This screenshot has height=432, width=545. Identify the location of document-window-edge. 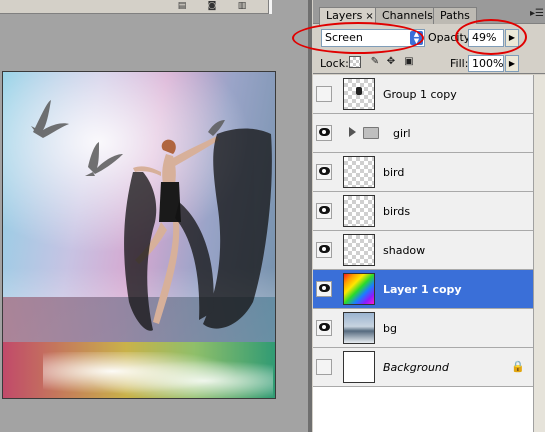
(270, 7).